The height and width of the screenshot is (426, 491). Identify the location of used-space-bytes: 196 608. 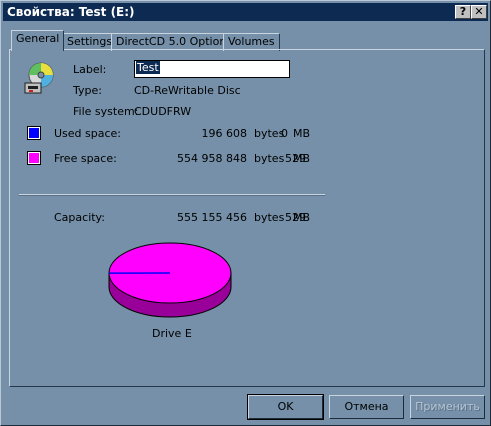
(224, 133).